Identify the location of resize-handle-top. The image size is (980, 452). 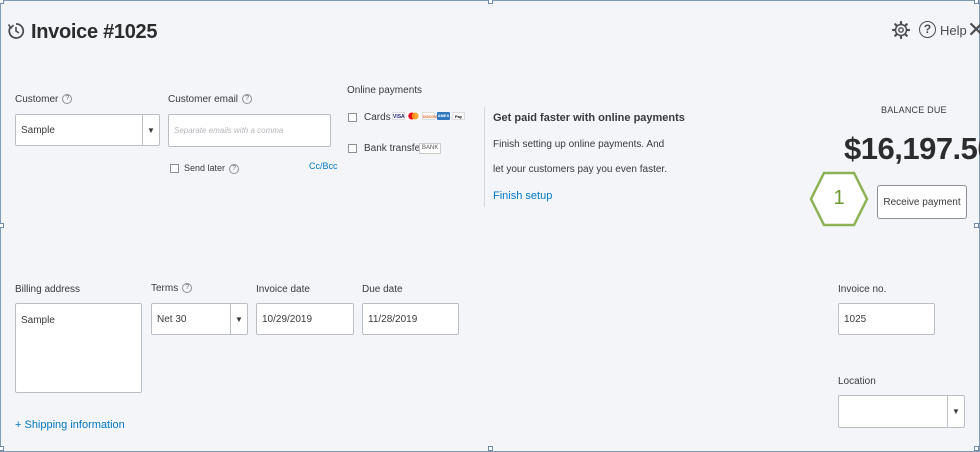
(490, 2).